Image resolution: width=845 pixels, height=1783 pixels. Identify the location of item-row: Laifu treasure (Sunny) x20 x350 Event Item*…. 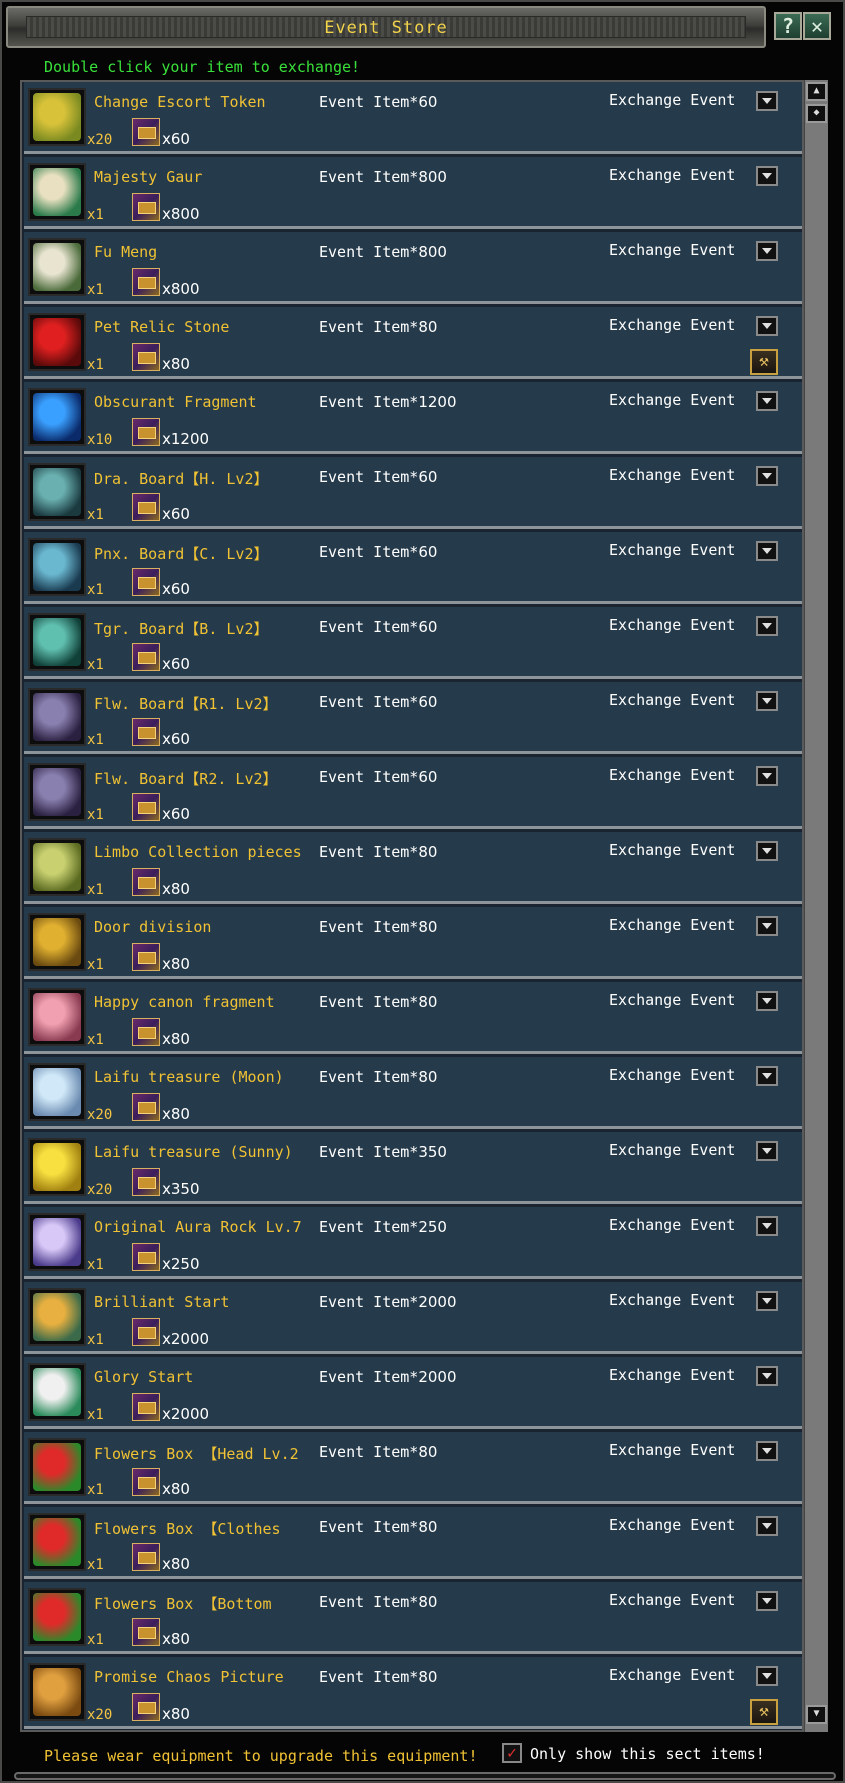
(413, 1168).